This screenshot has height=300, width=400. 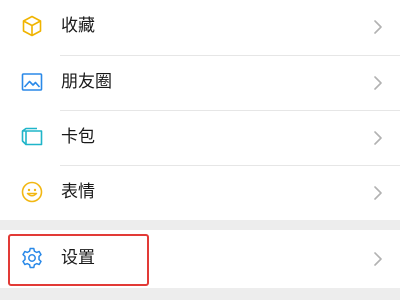 I want to click on menu-item-label: 卡包, so click(x=78, y=137).